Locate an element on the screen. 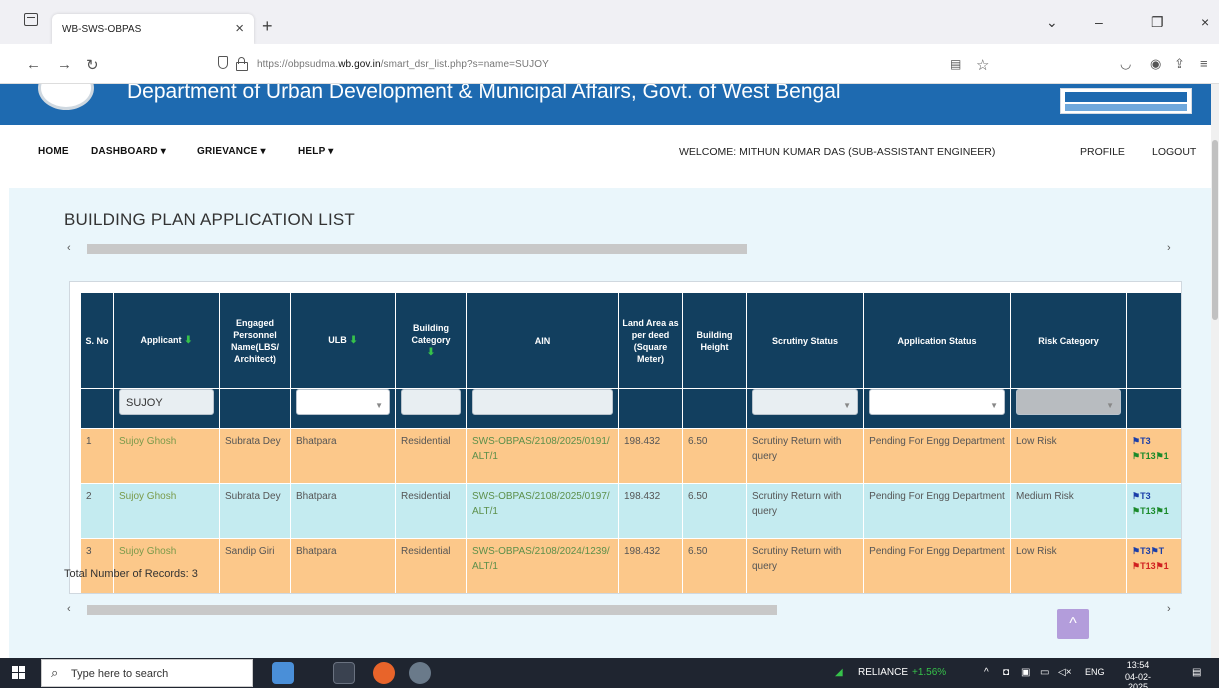 The width and height of the screenshot is (1219, 688). notification-icon: ▤ is located at coordinates (1196, 672).